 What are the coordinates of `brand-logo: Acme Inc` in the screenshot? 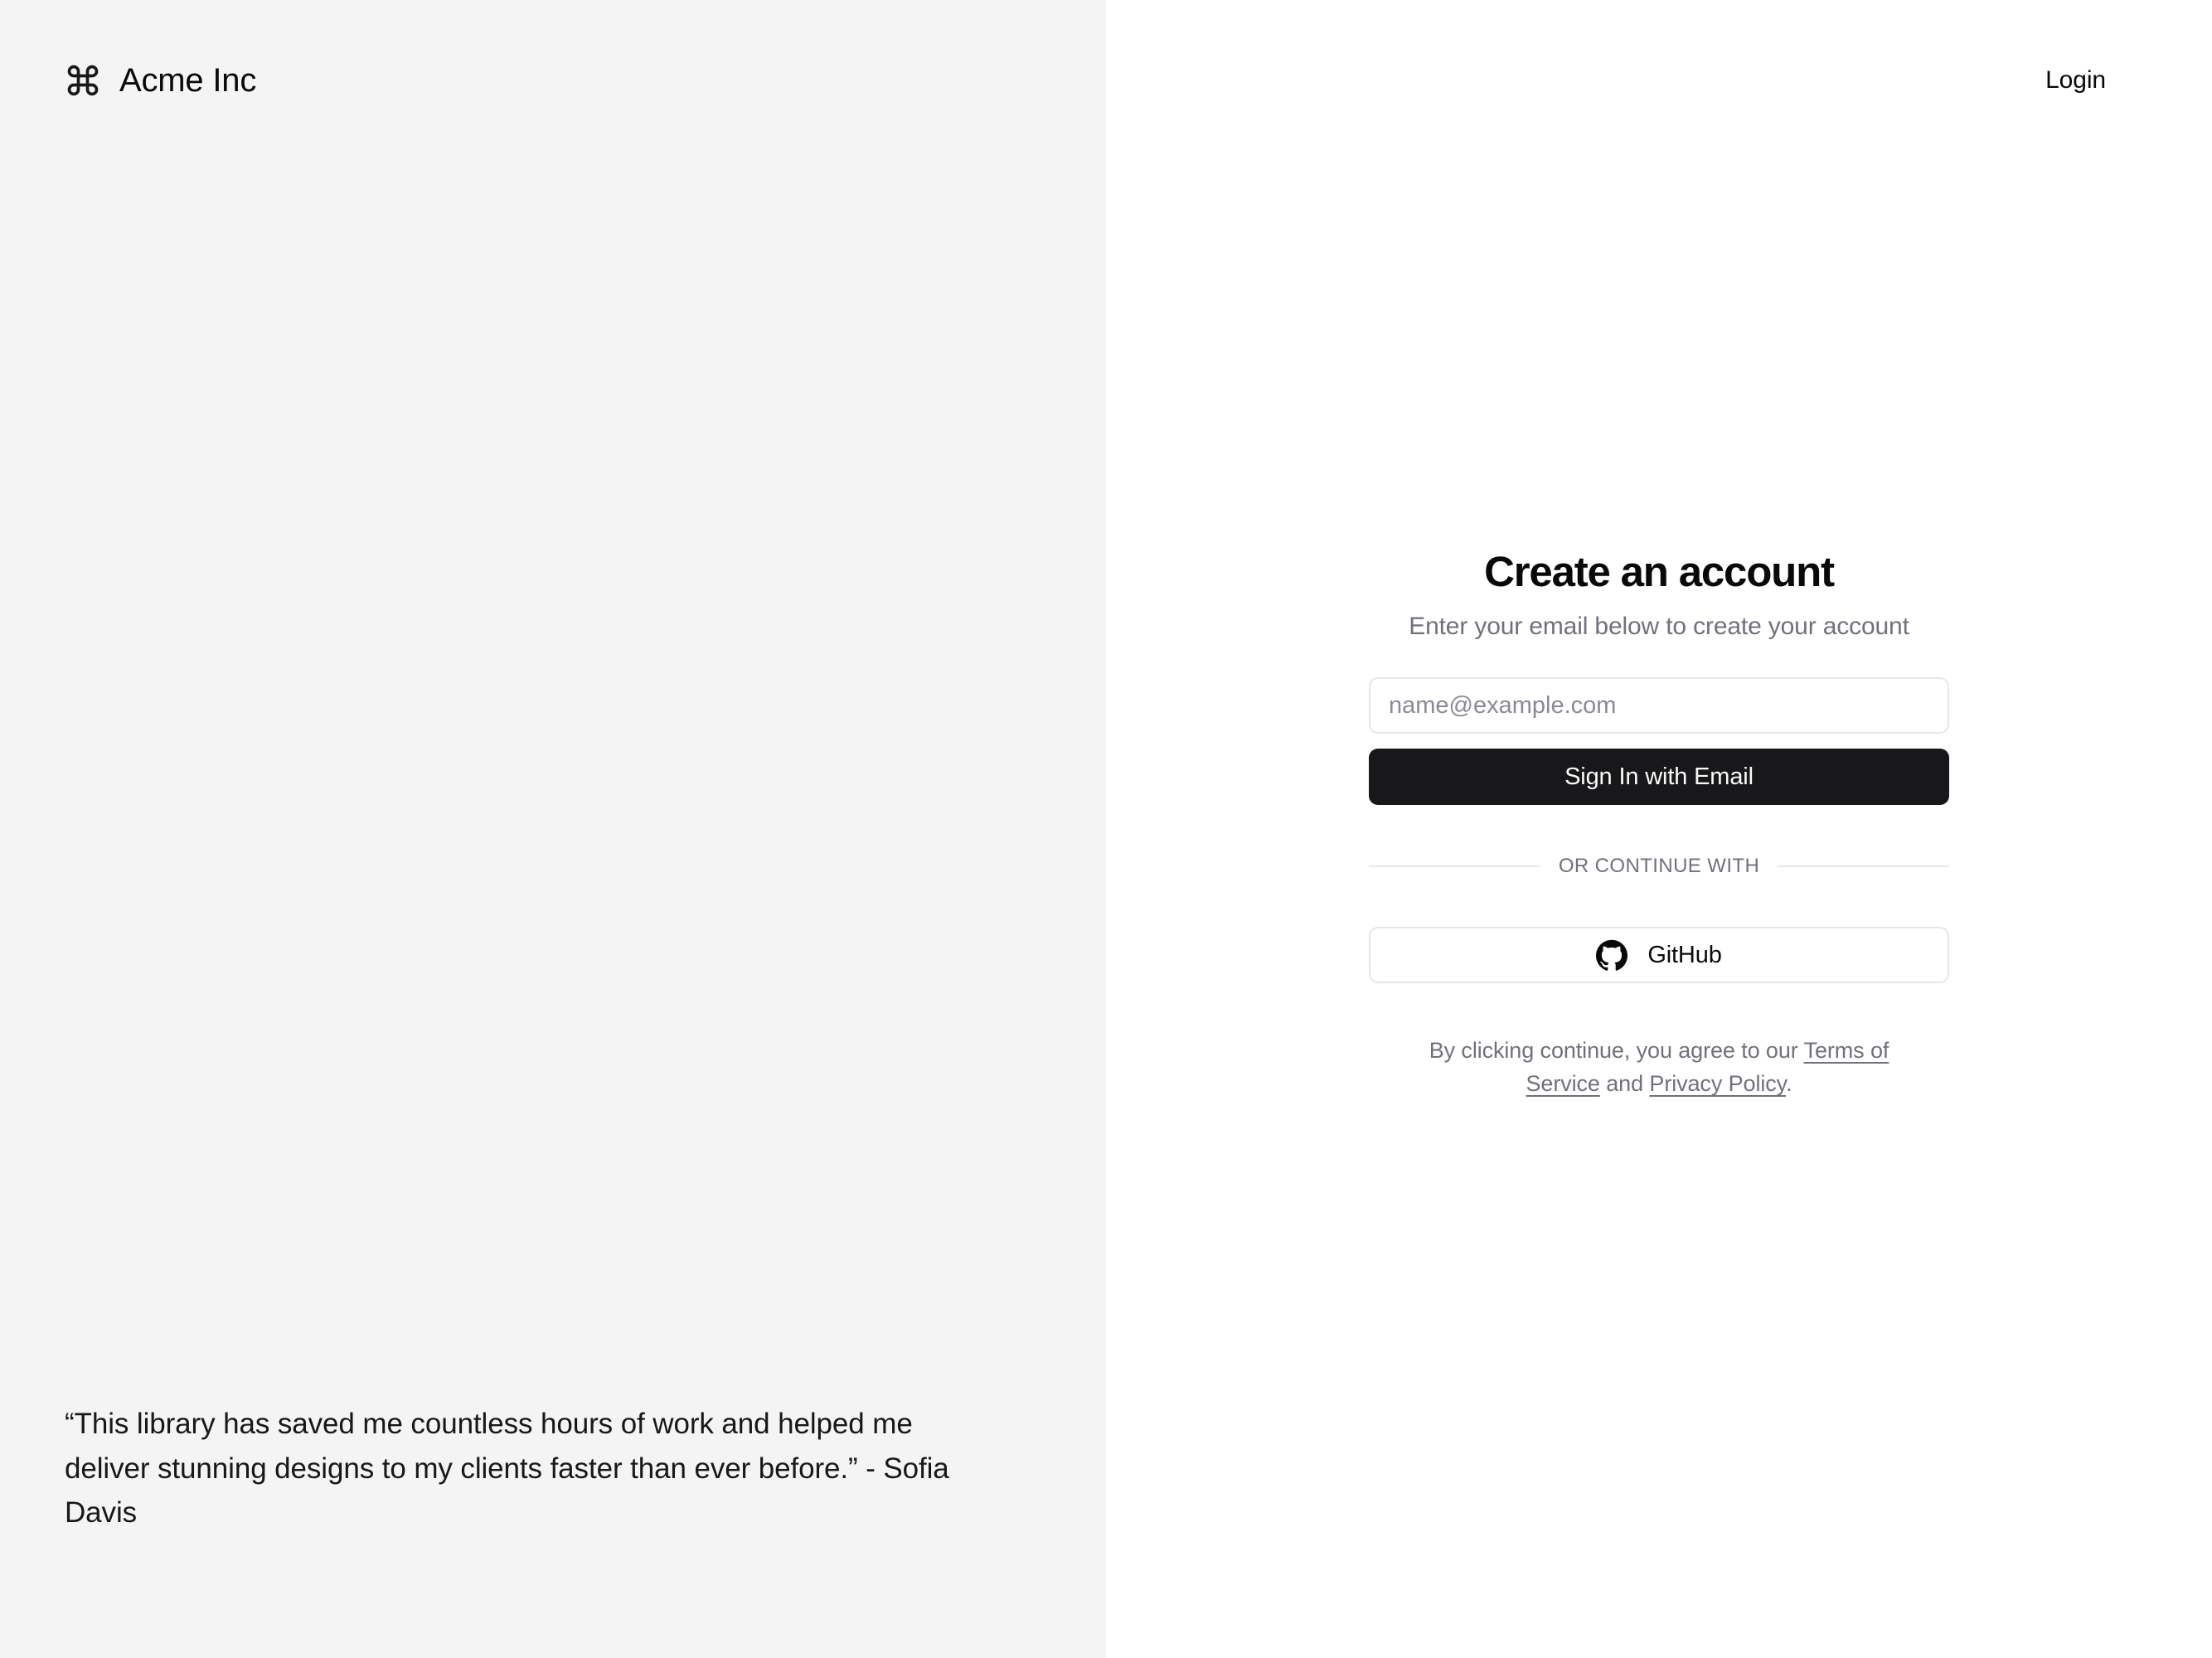 It's located at (160, 80).